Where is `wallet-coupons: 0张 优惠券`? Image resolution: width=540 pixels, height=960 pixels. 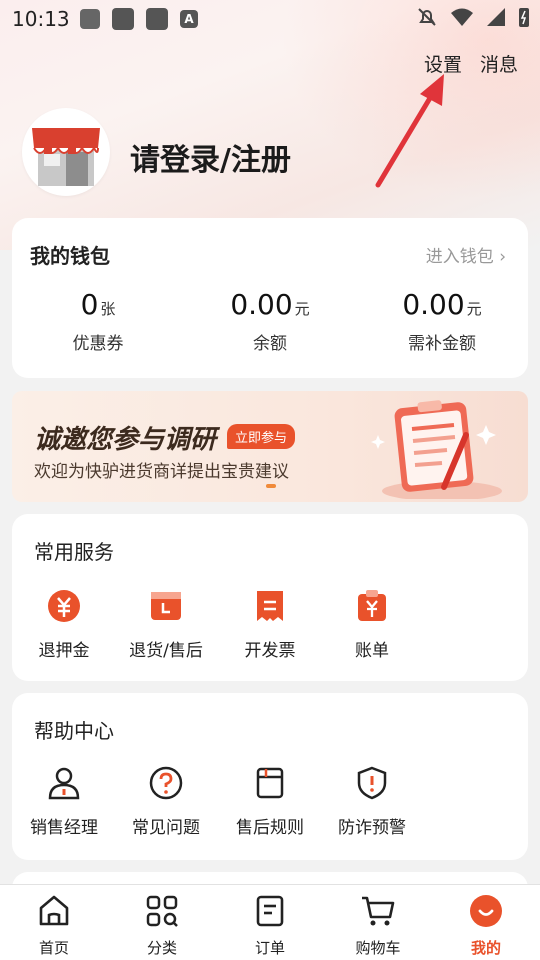
wallet-coupons: 0张 优惠券 is located at coordinates (98, 321).